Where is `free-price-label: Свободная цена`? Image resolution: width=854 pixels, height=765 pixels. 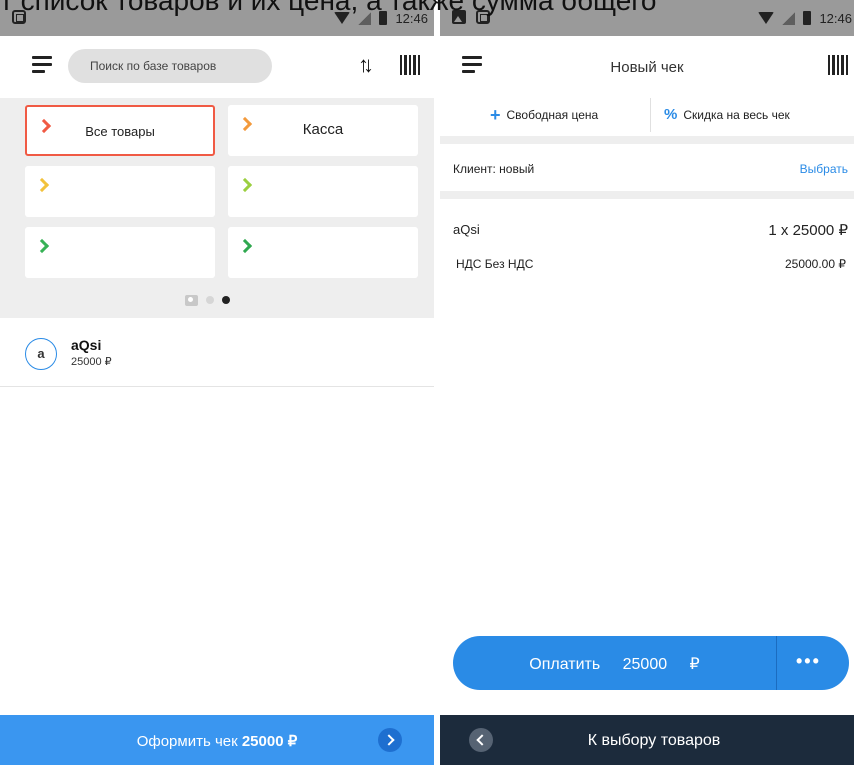
free-price-label: Свободная цена is located at coordinates (552, 115).